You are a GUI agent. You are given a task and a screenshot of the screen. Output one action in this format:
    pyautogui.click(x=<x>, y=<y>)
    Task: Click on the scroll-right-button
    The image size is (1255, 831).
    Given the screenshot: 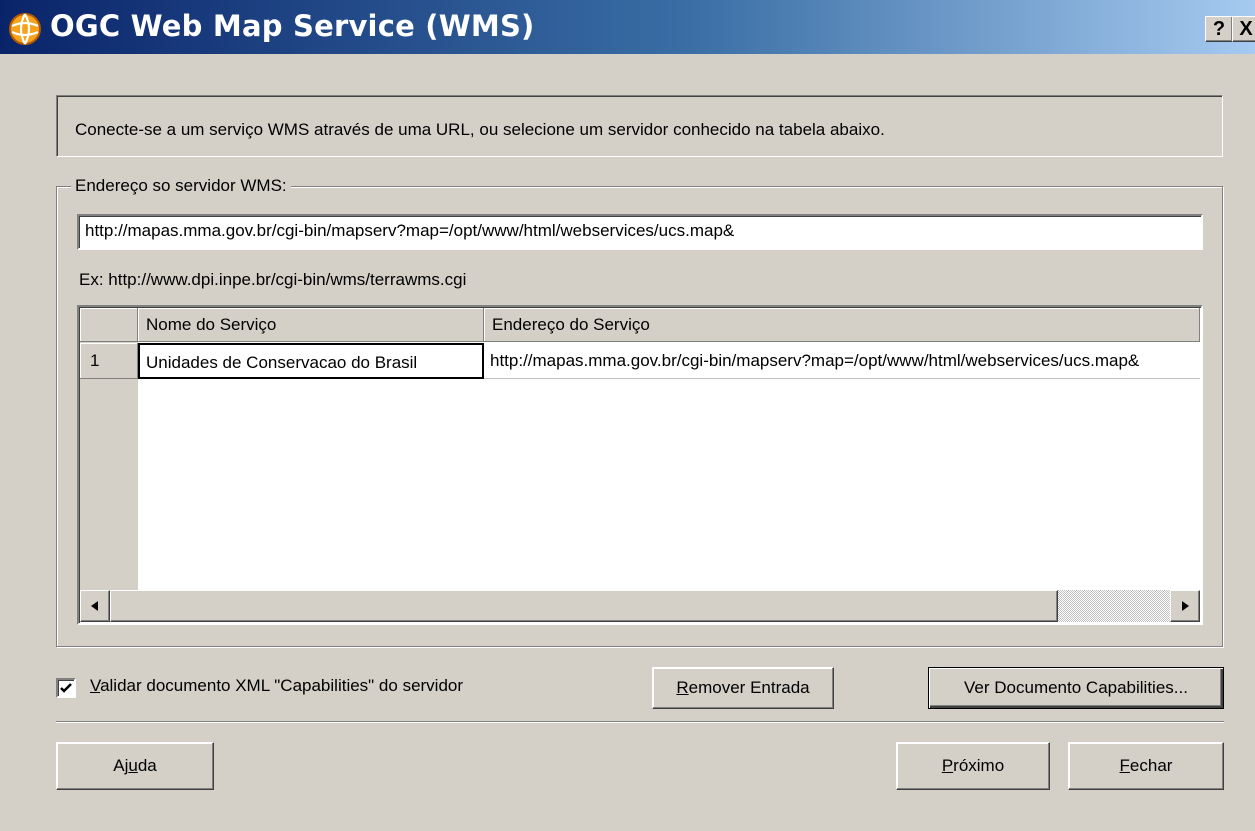 What is the action you would take?
    pyautogui.click(x=1185, y=606)
    